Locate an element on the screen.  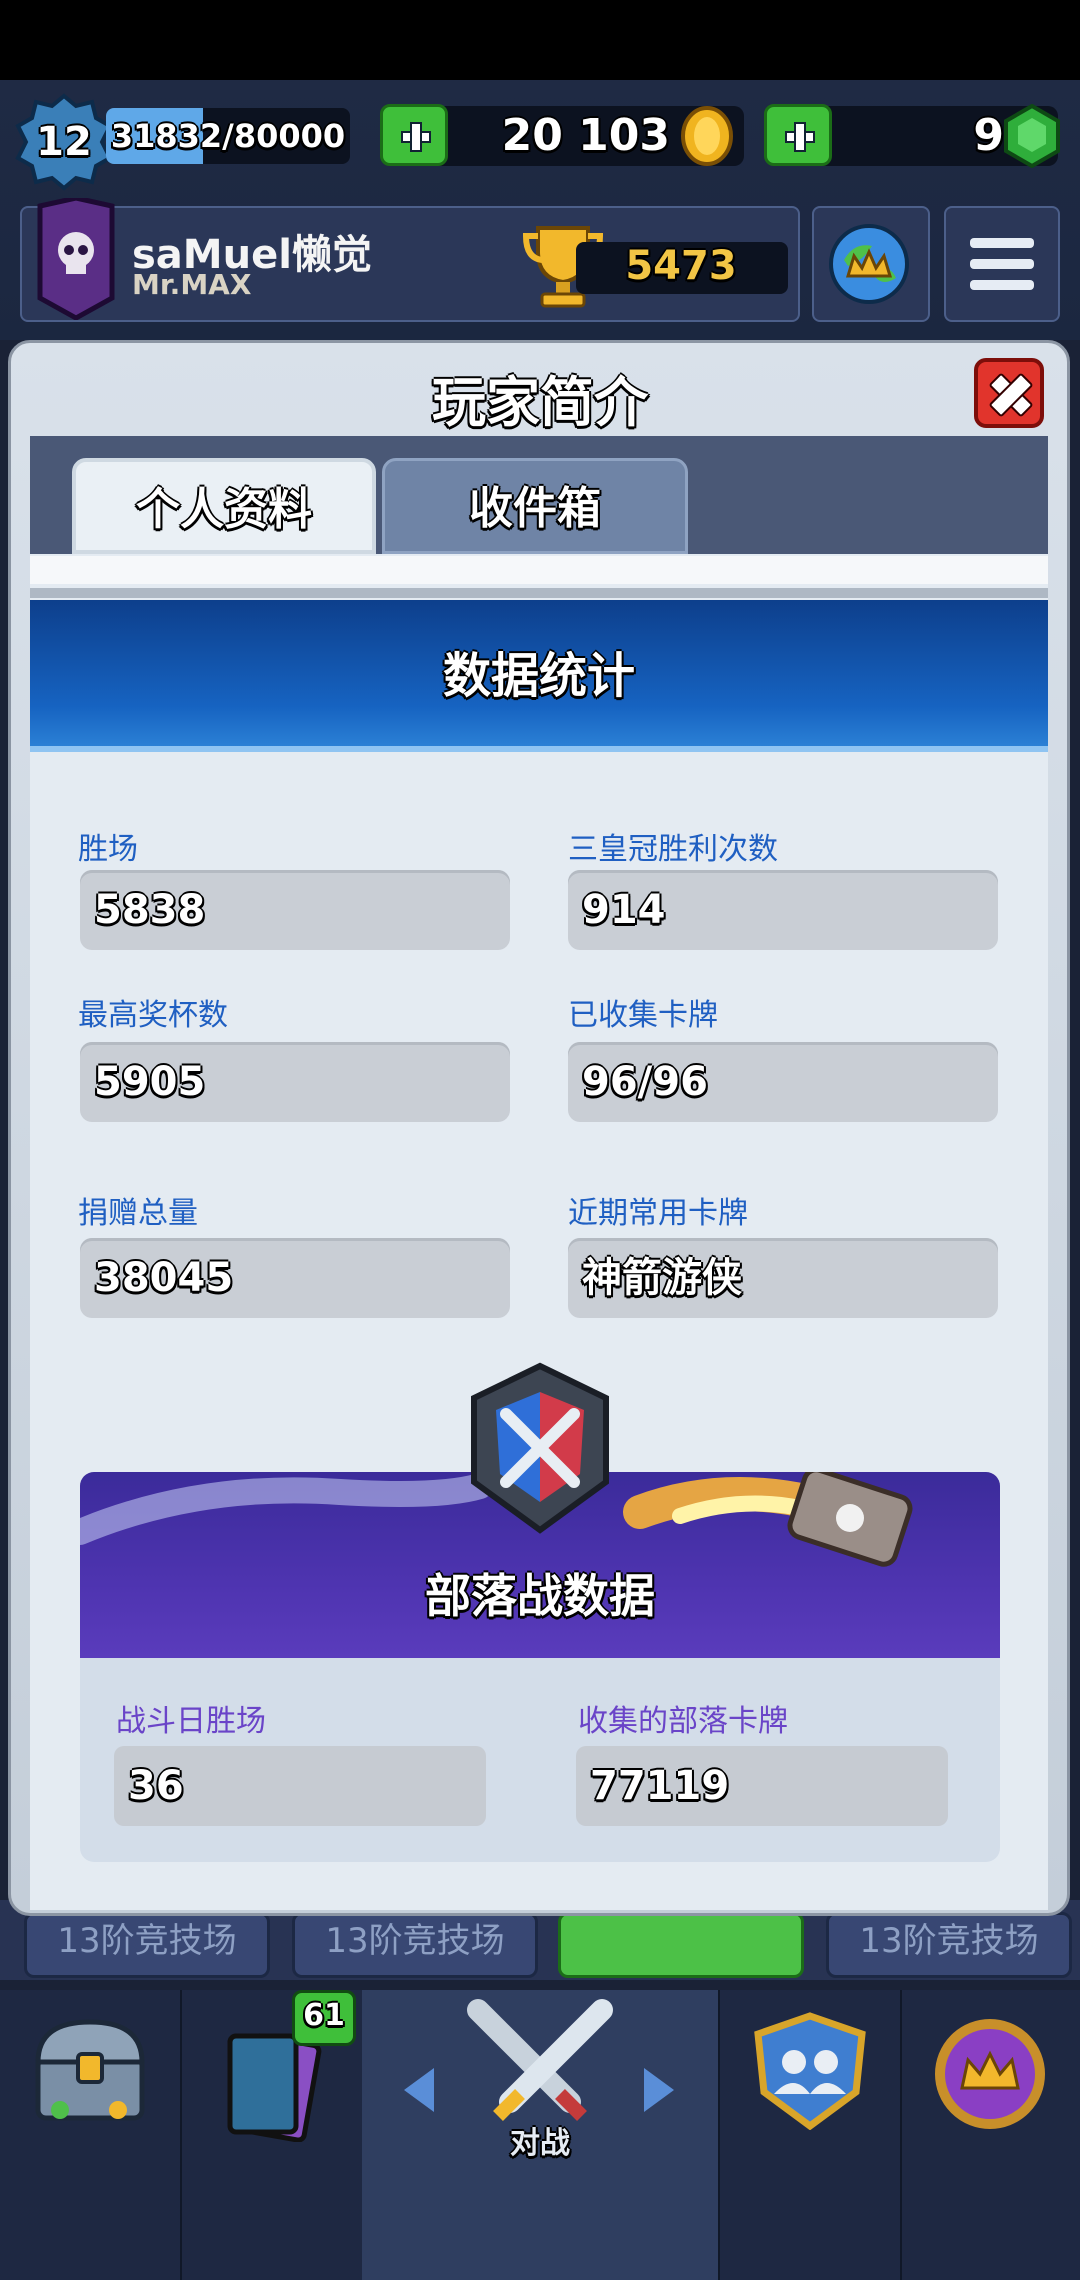
clan-box-battle-wins: 36 is located at coordinates (300, 1786).